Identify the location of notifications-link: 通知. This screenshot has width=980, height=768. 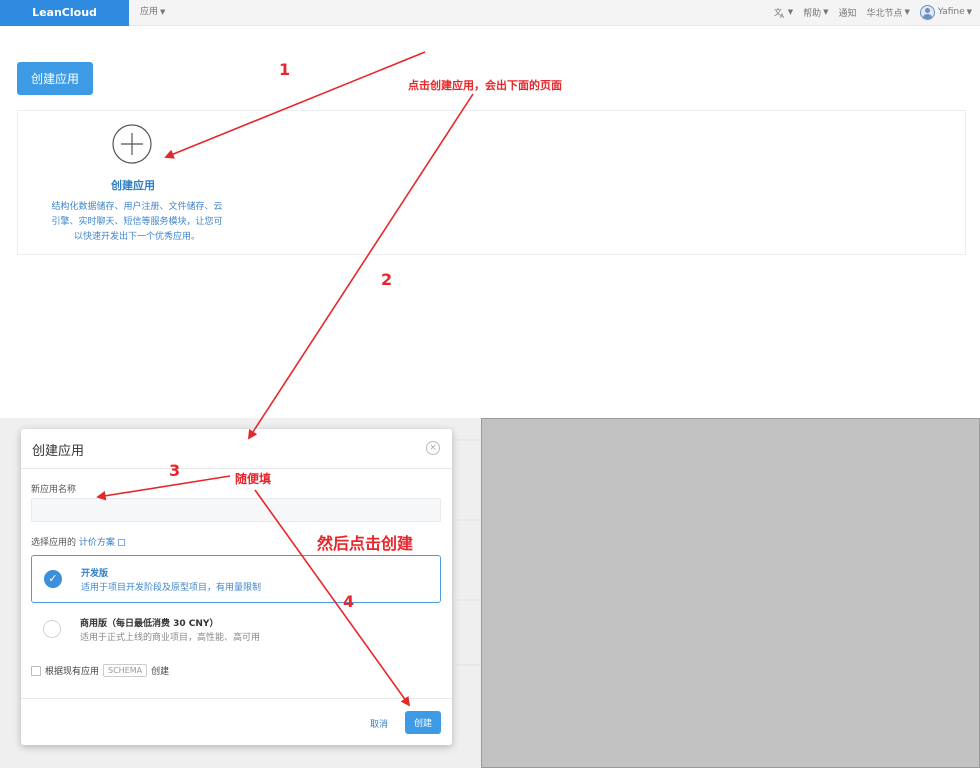
(848, 12).